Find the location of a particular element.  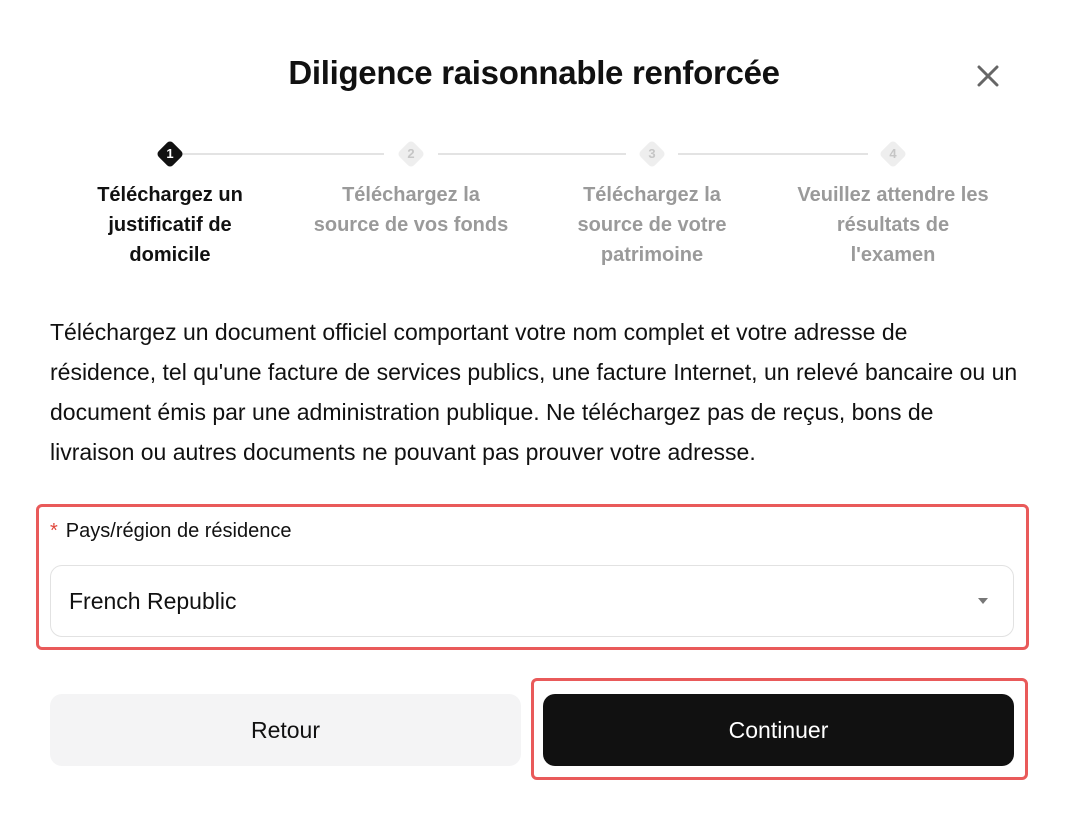

back-button: Retour is located at coordinates (285, 730).